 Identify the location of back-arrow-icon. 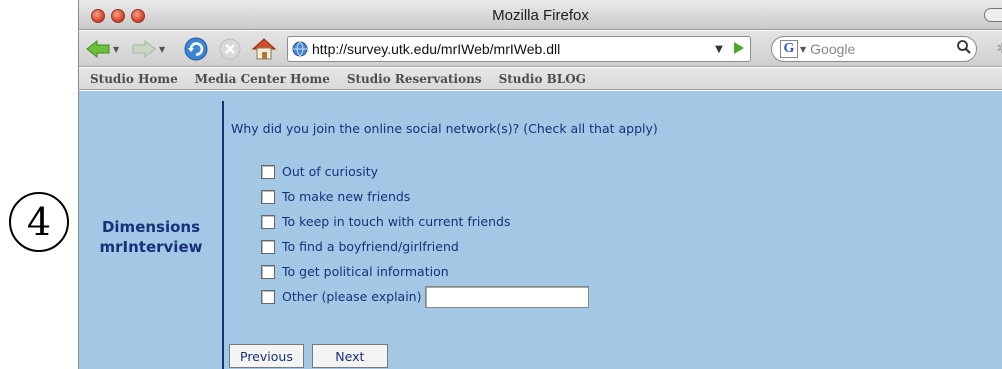
(98, 49).